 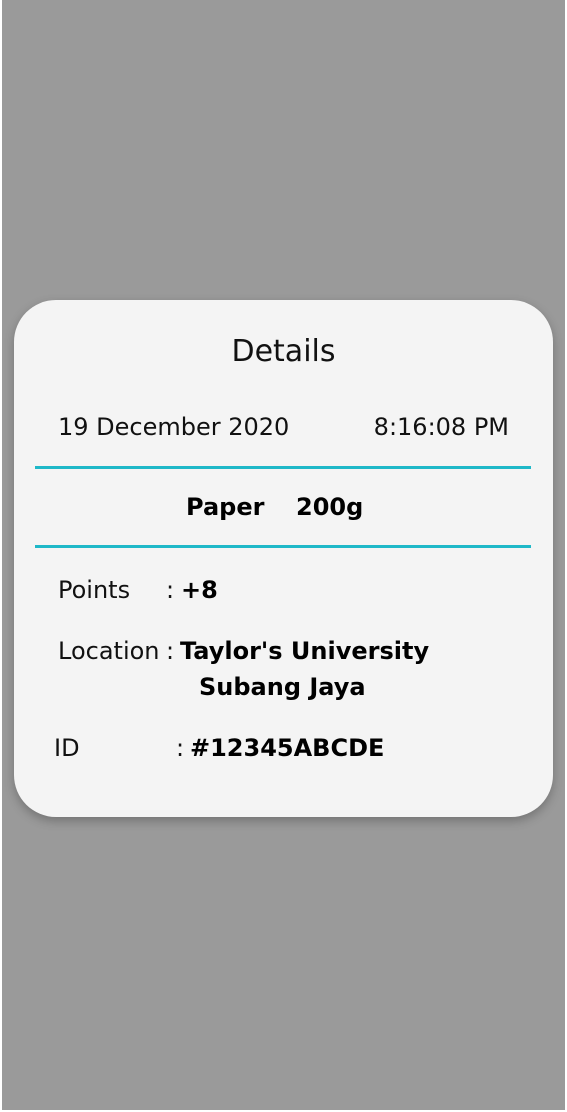 What do you see at coordinates (170, 651) in the screenshot?
I see `location-colon: :` at bounding box center [170, 651].